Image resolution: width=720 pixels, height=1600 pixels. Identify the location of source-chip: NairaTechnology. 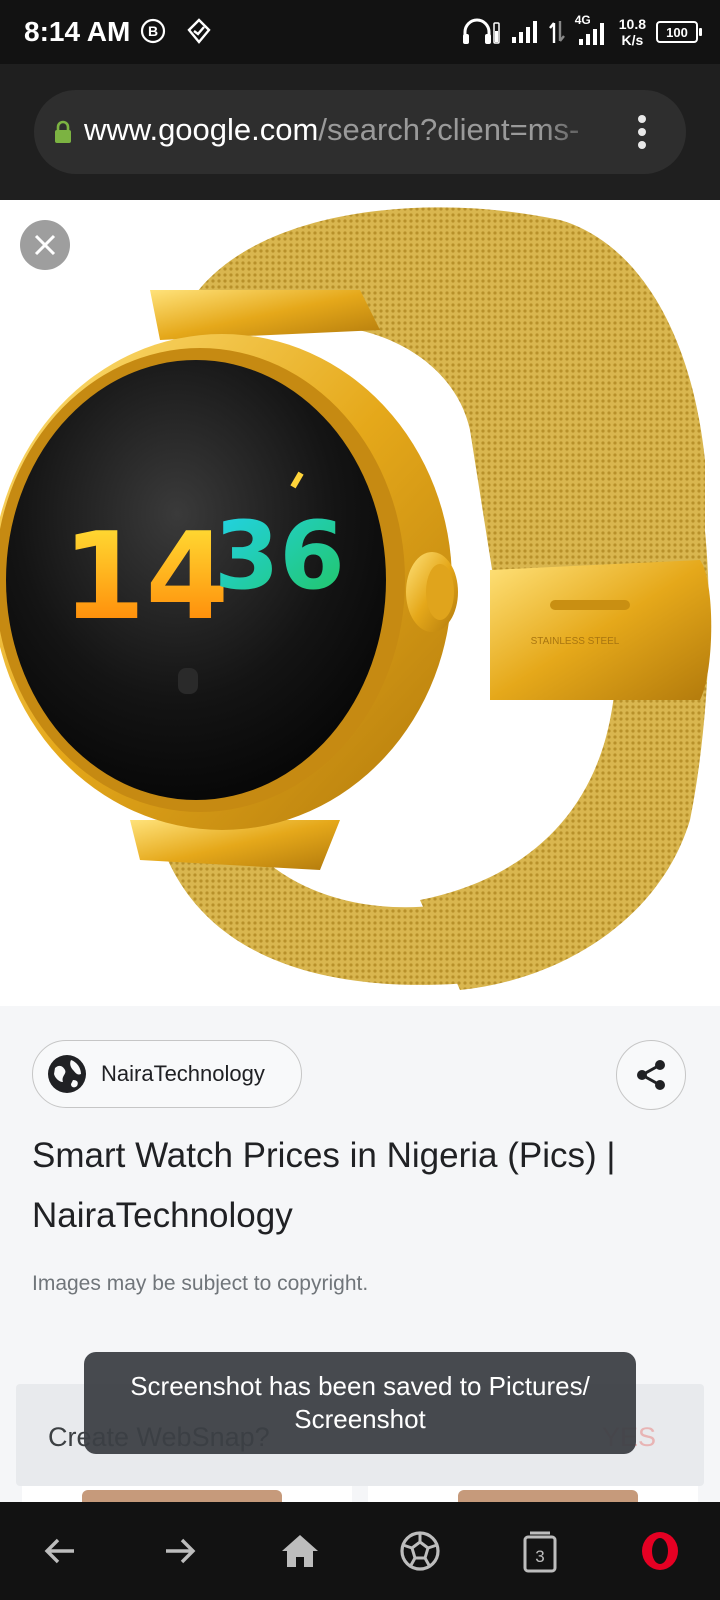
(167, 1074).